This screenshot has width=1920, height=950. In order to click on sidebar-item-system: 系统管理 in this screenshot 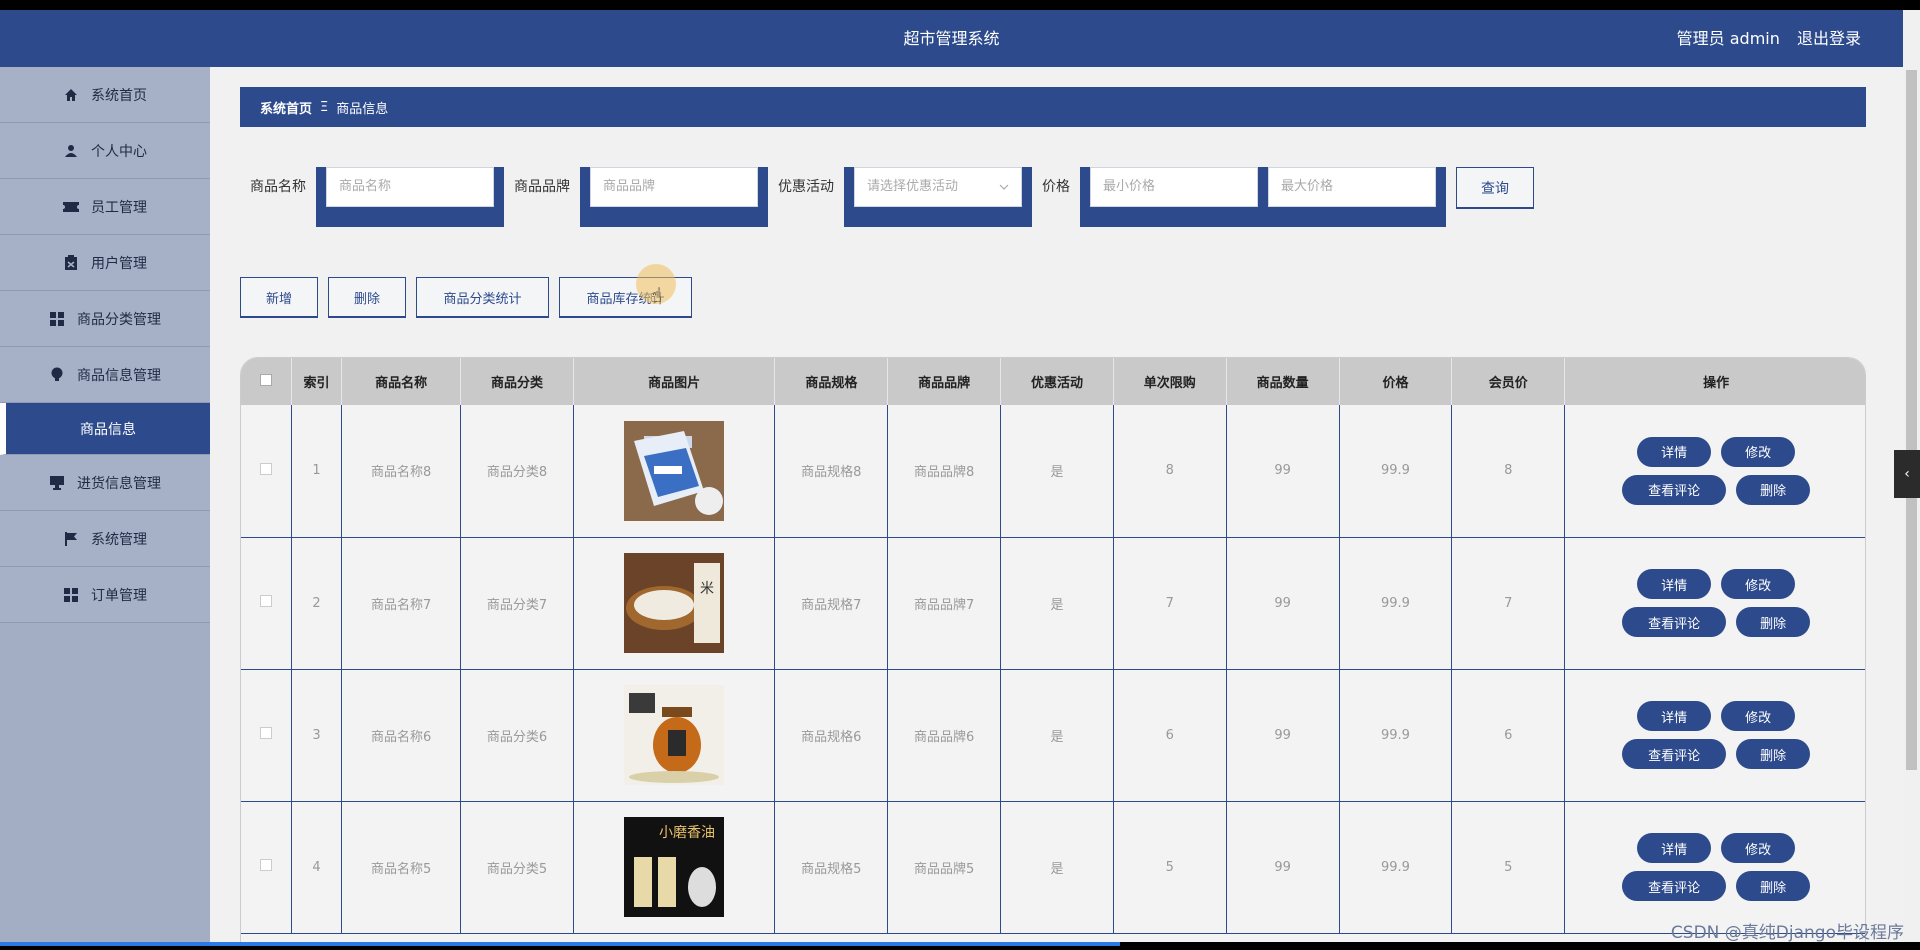, I will do `click(105, 539)`.